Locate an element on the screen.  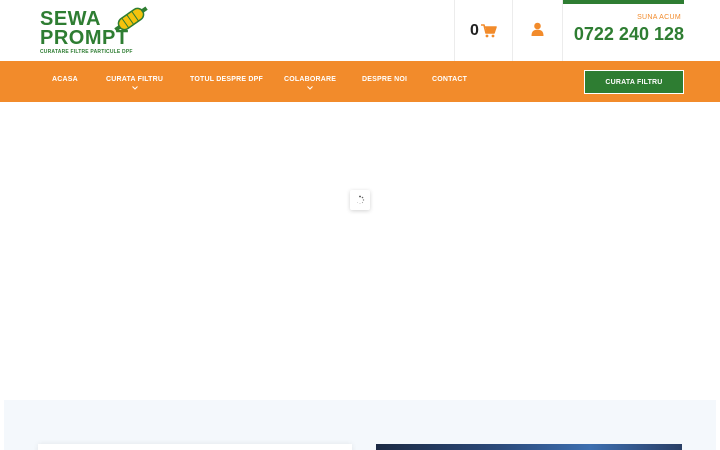
nav-item-contact: CONTACT is located at coordinates (449, 79).